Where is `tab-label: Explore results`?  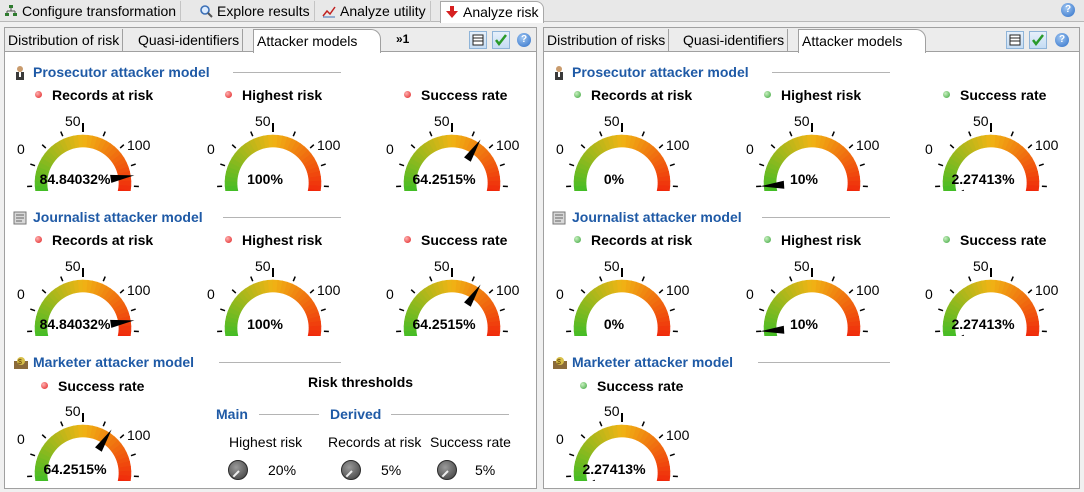 tab-label: Explore results is located at coordinates (263, 11).